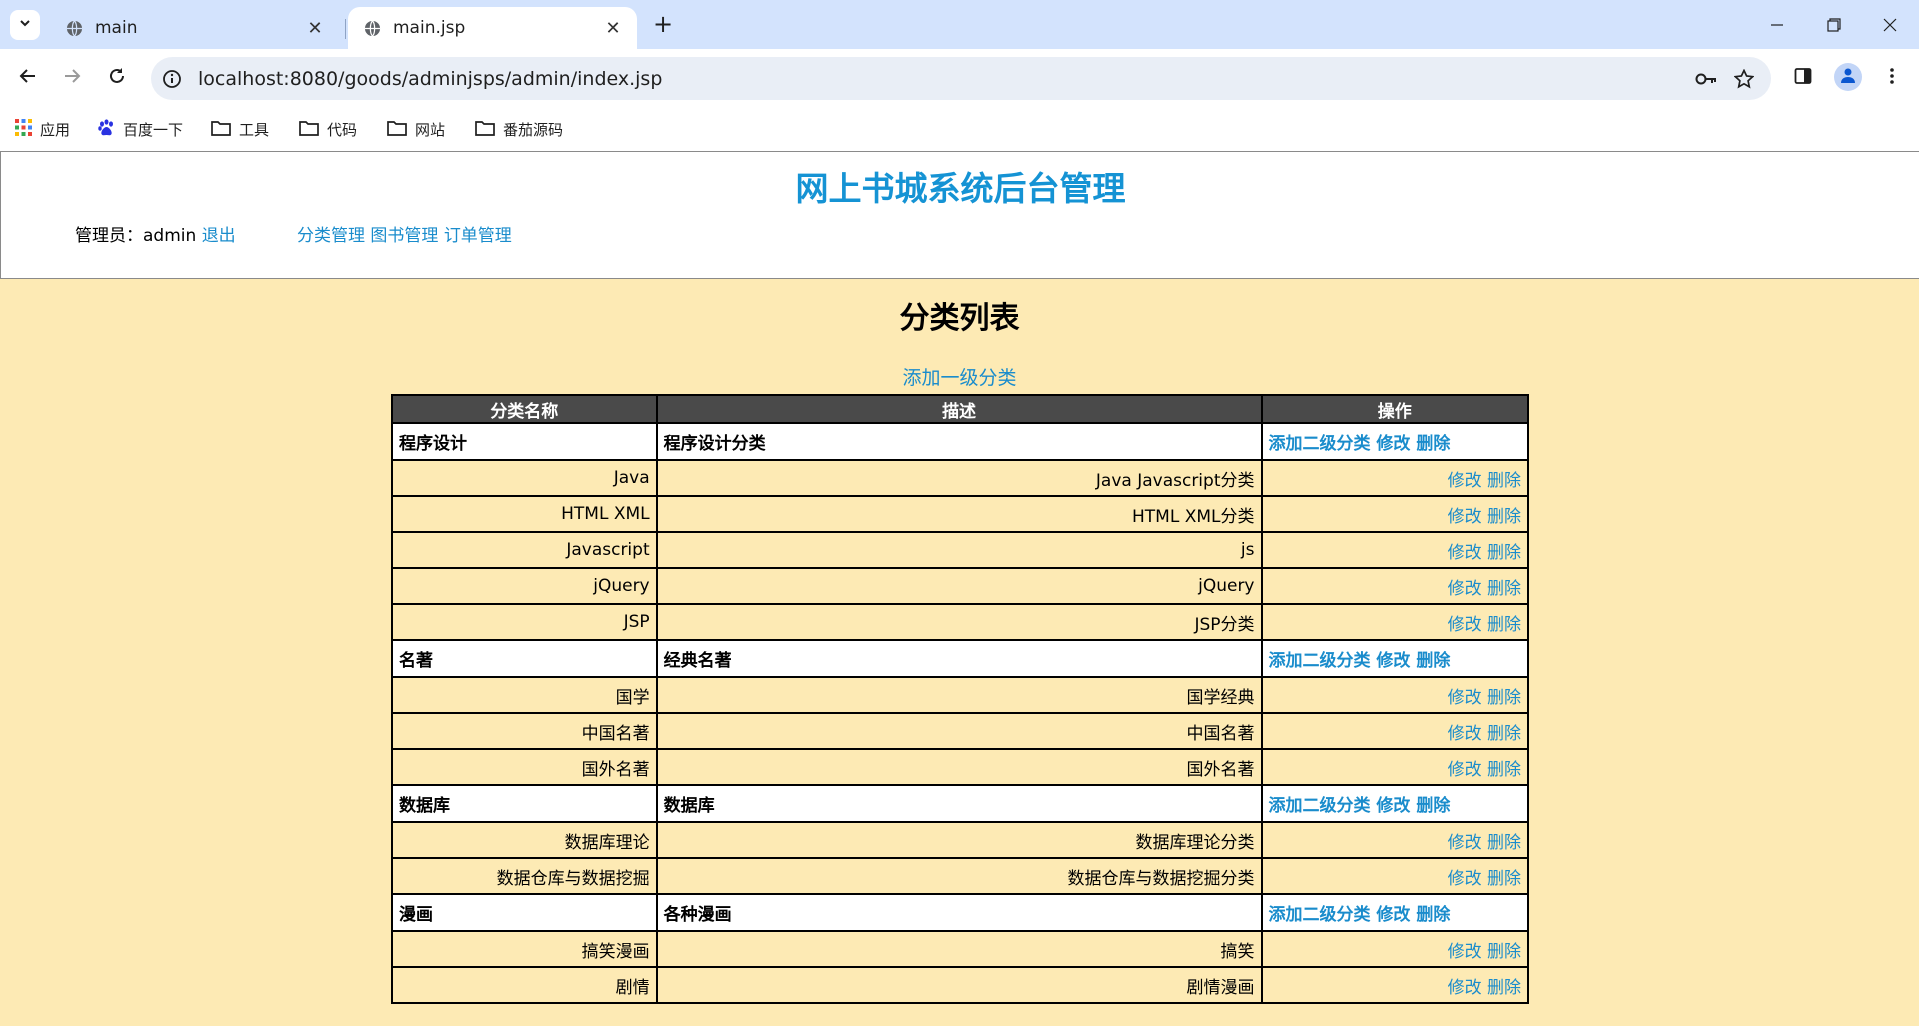 The width and height of the screenshot is (1919, 1026). I want to click on admin-header: 网上书城系统后台管理 管理员：admin 退出 分类管理 图书管理 订单管理, so click(959, 215).